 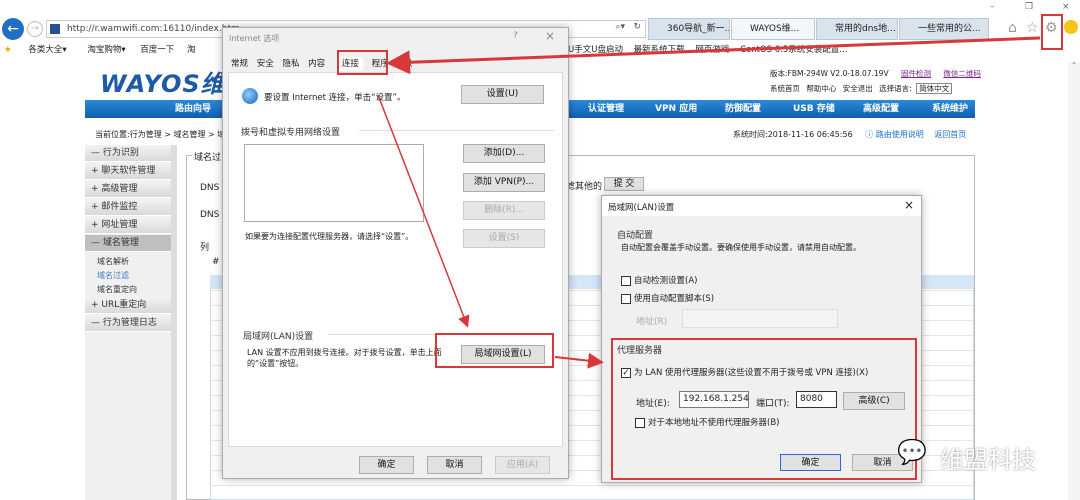 I want to click on arrow-gear-to-tab, so click(x=713, y=55).